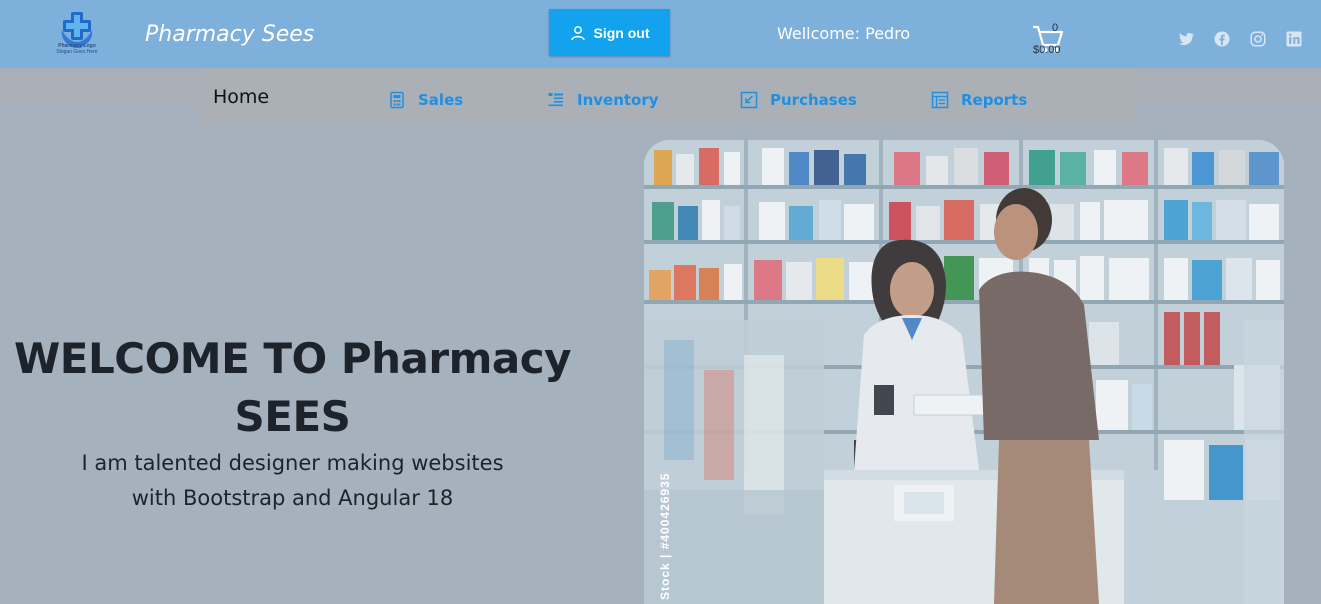 The image size is (1321, 604). I want to click on nav-sales-link: Sales, so click(425, 100).